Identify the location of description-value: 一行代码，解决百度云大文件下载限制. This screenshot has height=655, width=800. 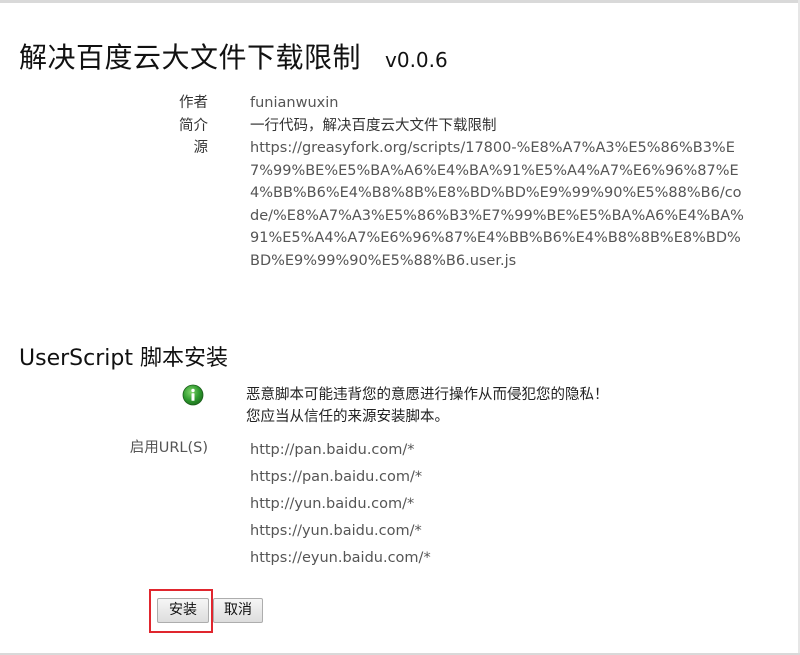
(373, 125).